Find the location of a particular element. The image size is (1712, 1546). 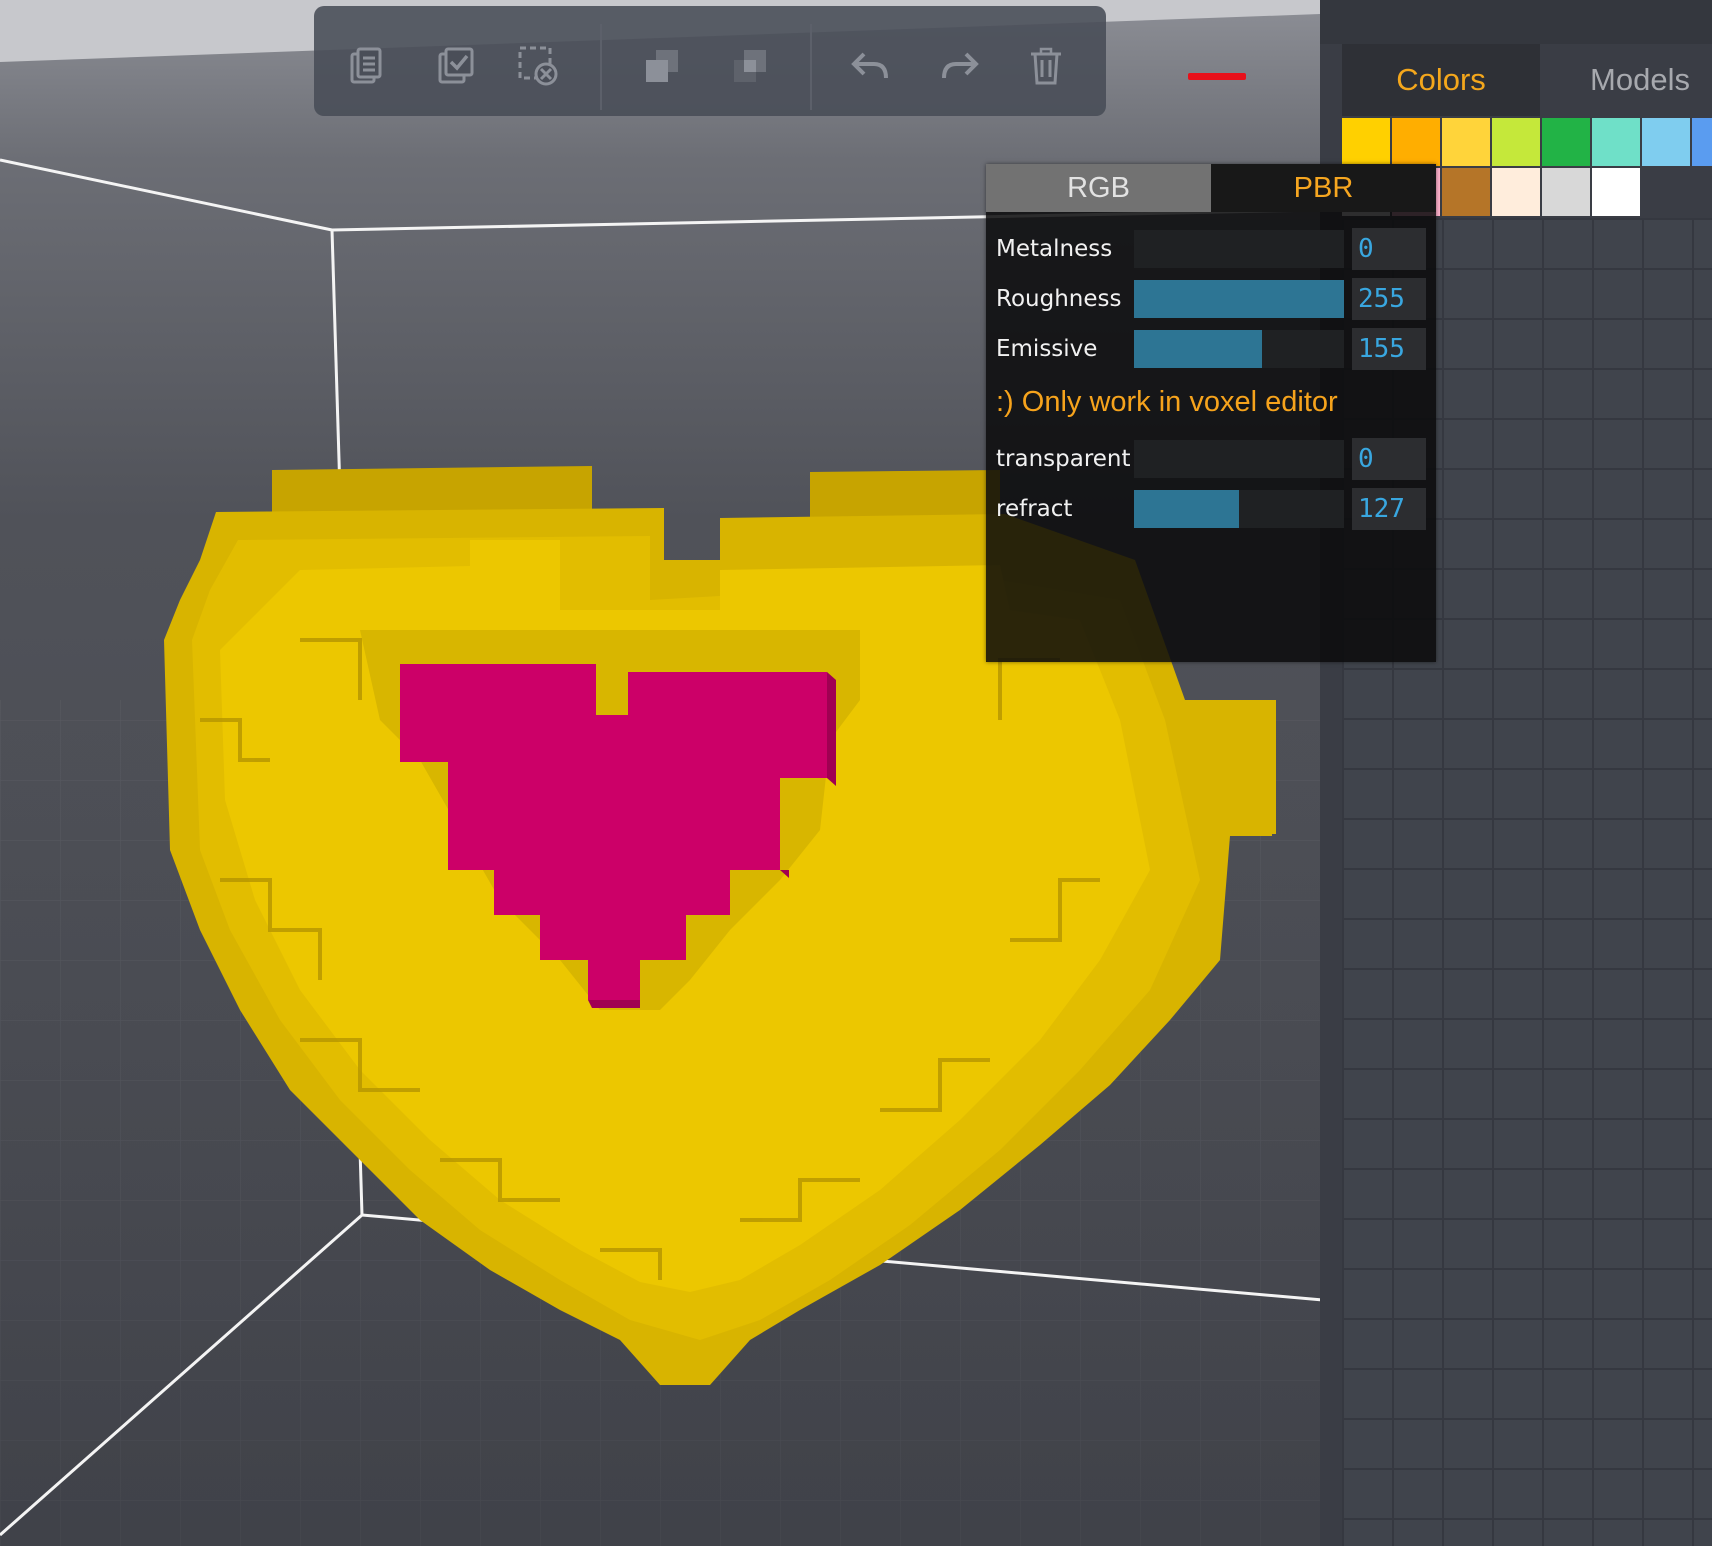

transparent-label: transparent is located at coordinates (1063, 459).